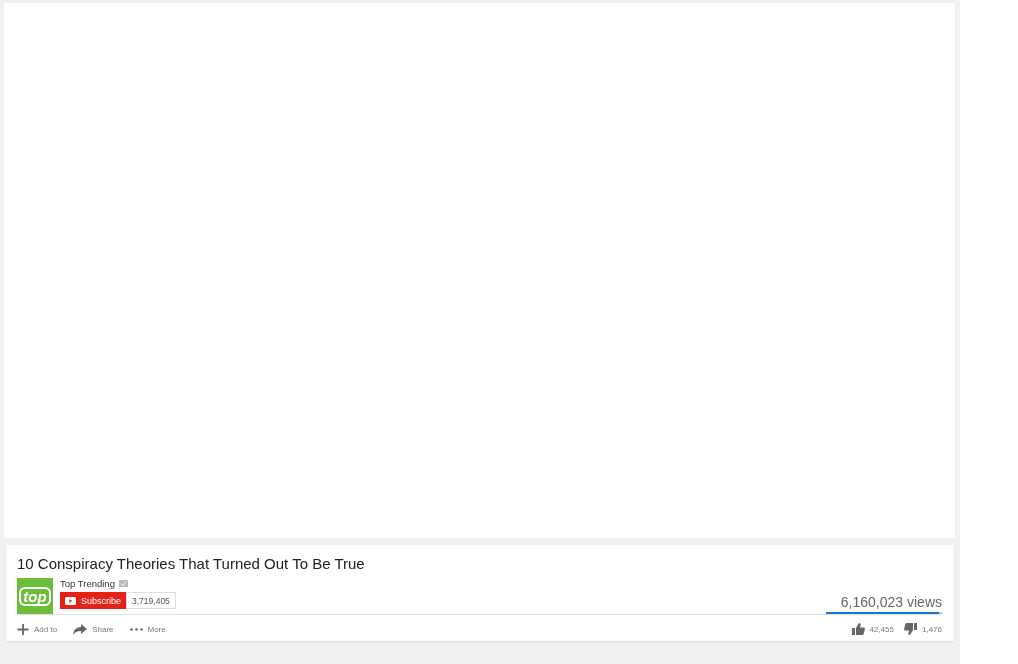 This screenshot has width=1018, height=664. What do you see at coordinates (23, 629) in the screenshot?
I see `plus-icon` at bounding box center [23, 629].